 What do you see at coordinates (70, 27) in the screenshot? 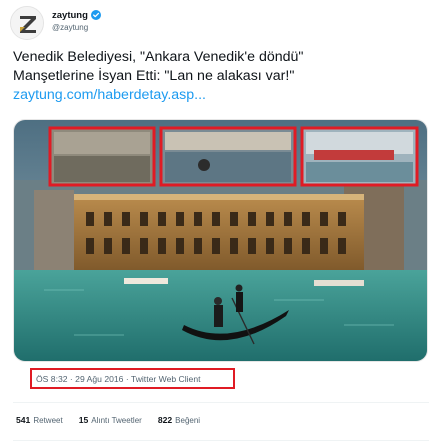
I see `user-handle: @zaytung` at bounding box center [70, 27].